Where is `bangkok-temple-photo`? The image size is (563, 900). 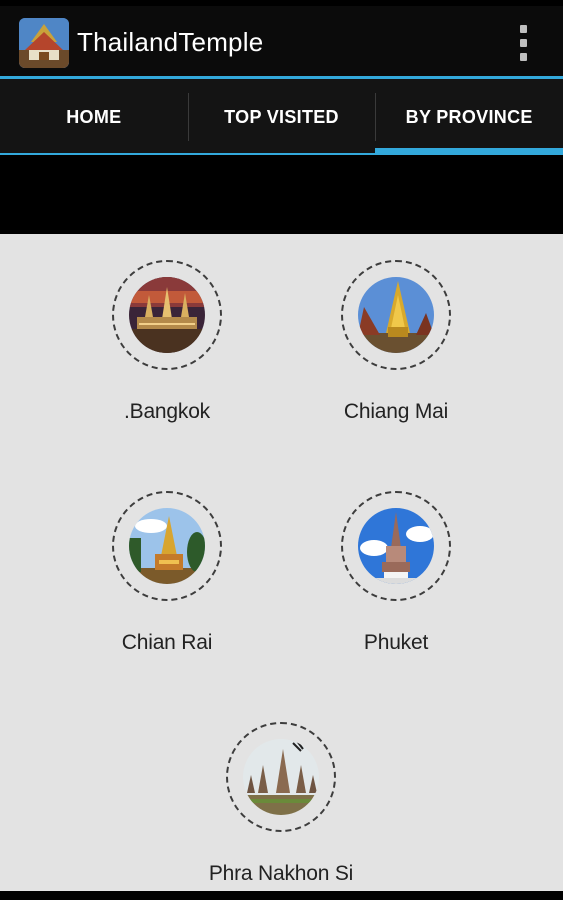
bangkok-temple-photo is located at coordinates (167, 315).